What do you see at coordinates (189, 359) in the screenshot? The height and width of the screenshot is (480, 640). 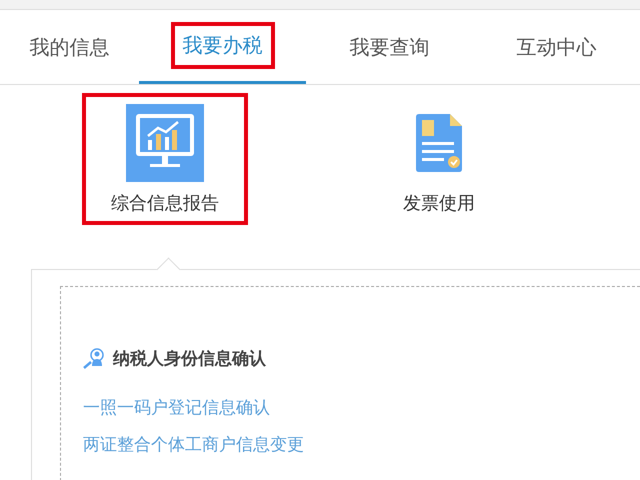 I see `section-title: 纳税人身份信息确认` at bounding box center [189, 359].